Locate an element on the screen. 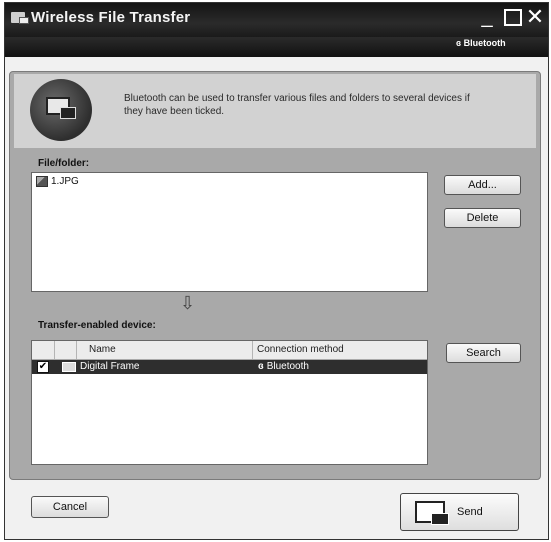  transfer-device-label: Transfer-enabled device: is located at coordinates (97, 325).